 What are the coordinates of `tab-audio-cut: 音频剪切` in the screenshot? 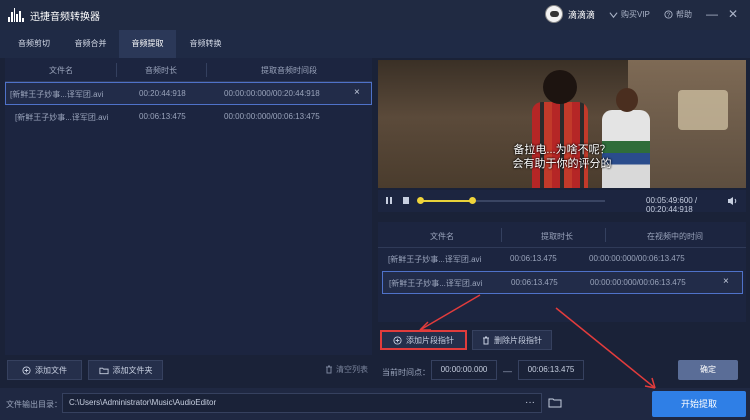 It's located at (34, 44).